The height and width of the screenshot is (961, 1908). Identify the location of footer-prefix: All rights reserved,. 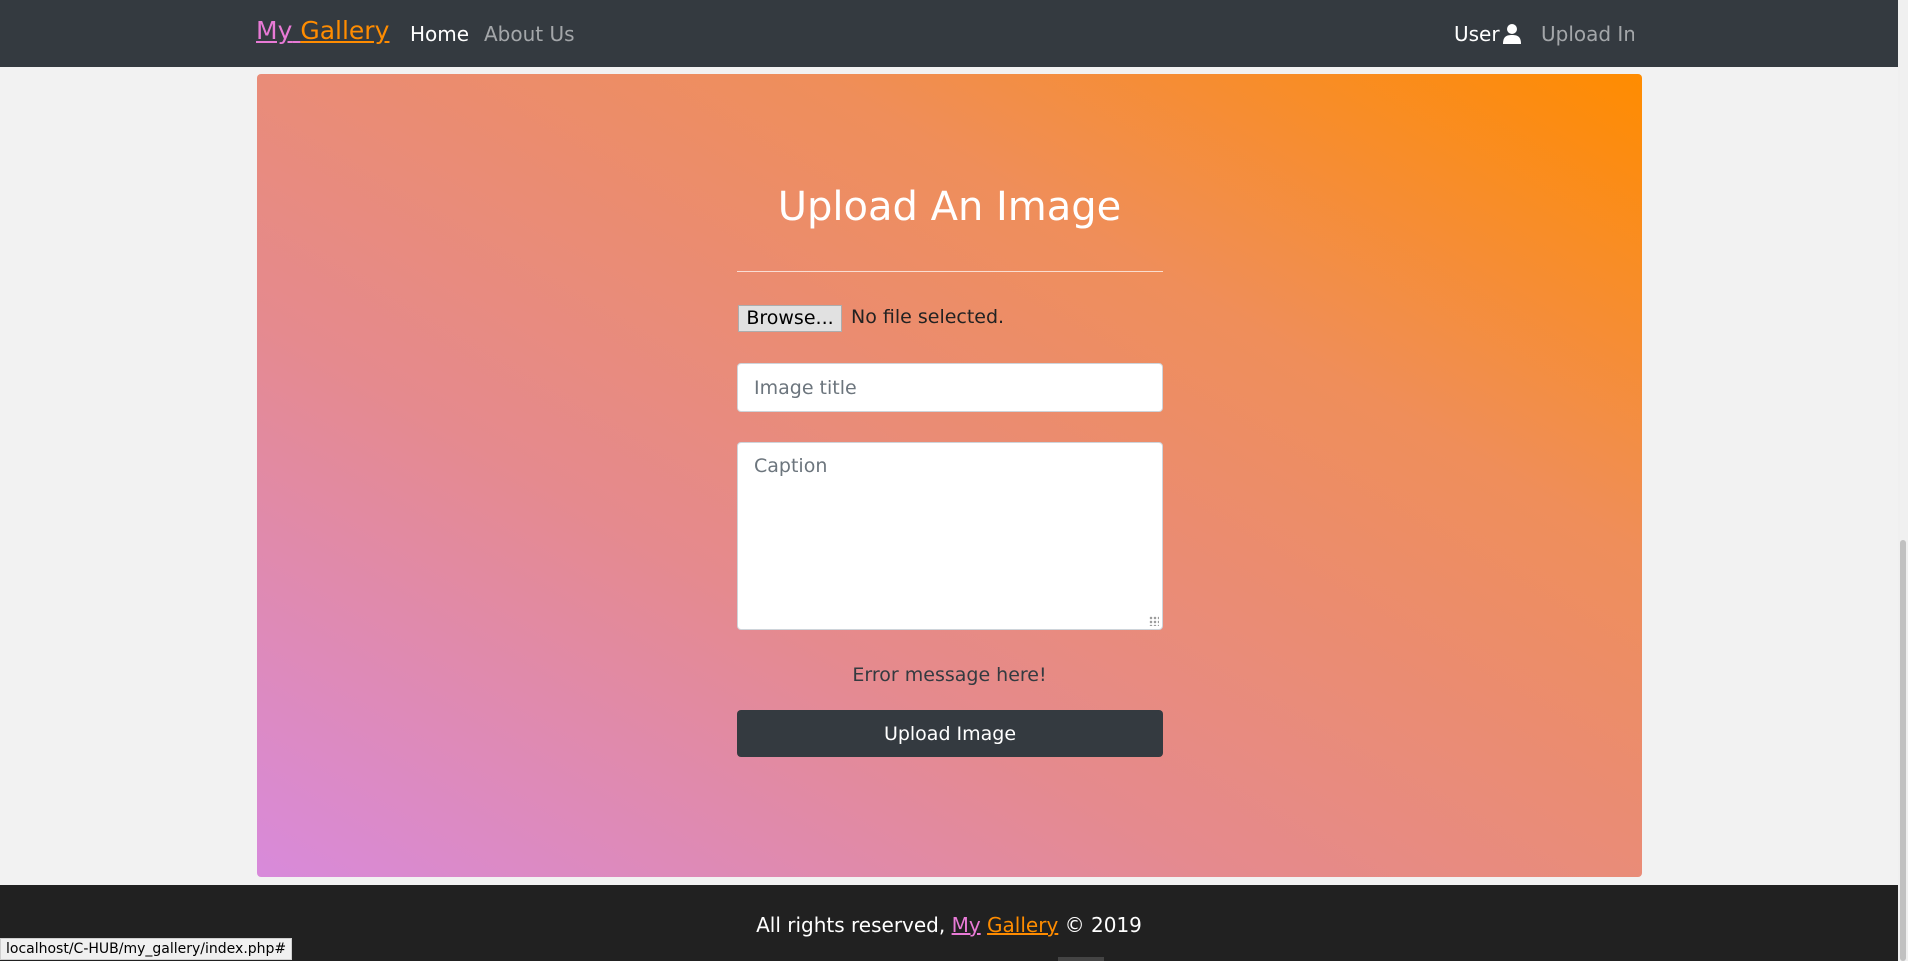
(851, 925).